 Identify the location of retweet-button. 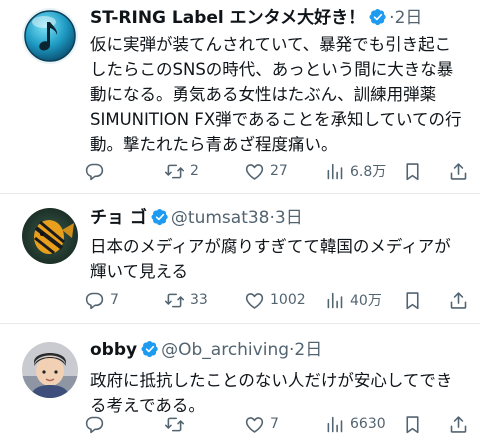
(177, 424).